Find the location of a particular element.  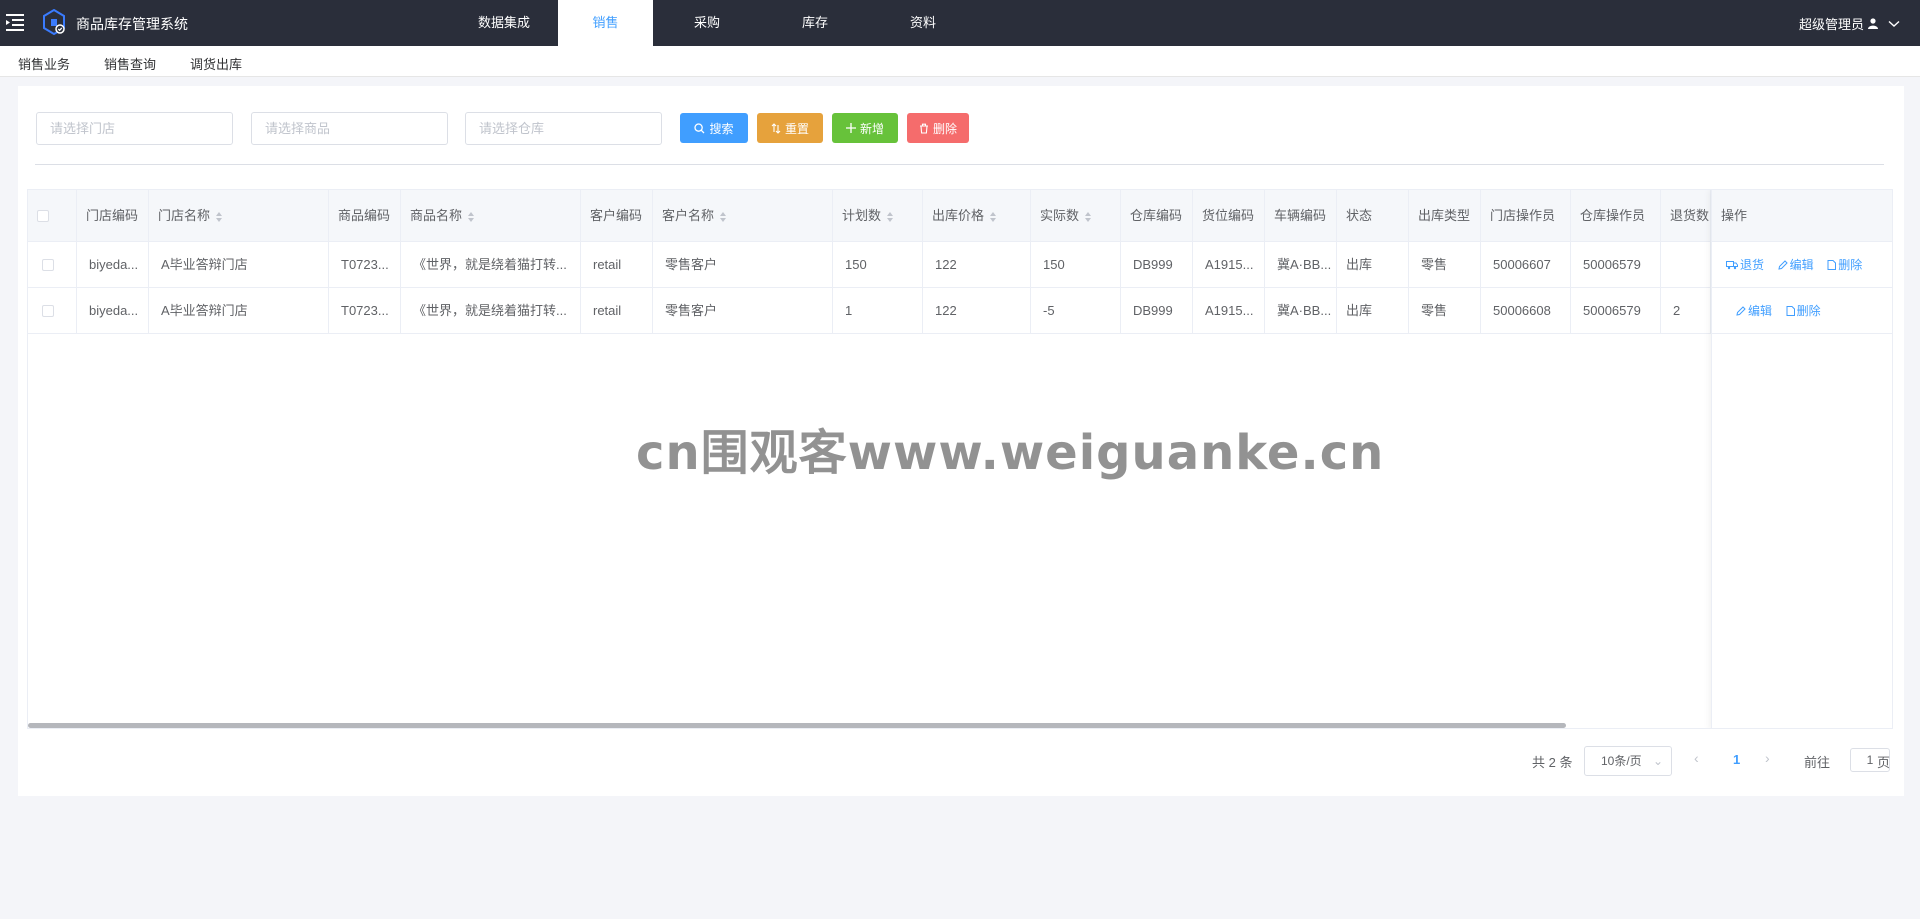

prev-page-icon: ‹ is located at coordinates (1696, 758).